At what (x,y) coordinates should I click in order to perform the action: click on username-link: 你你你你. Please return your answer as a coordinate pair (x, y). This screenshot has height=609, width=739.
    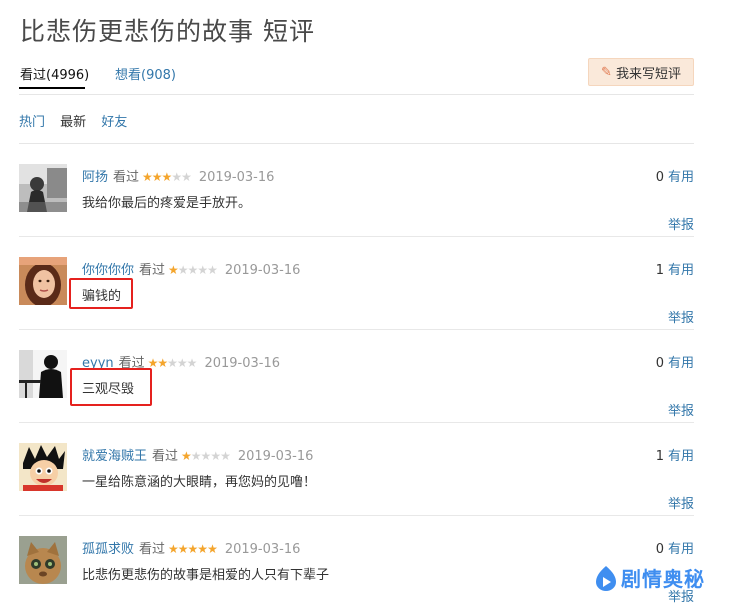
    Looking at the image, I should click on (108, 270).